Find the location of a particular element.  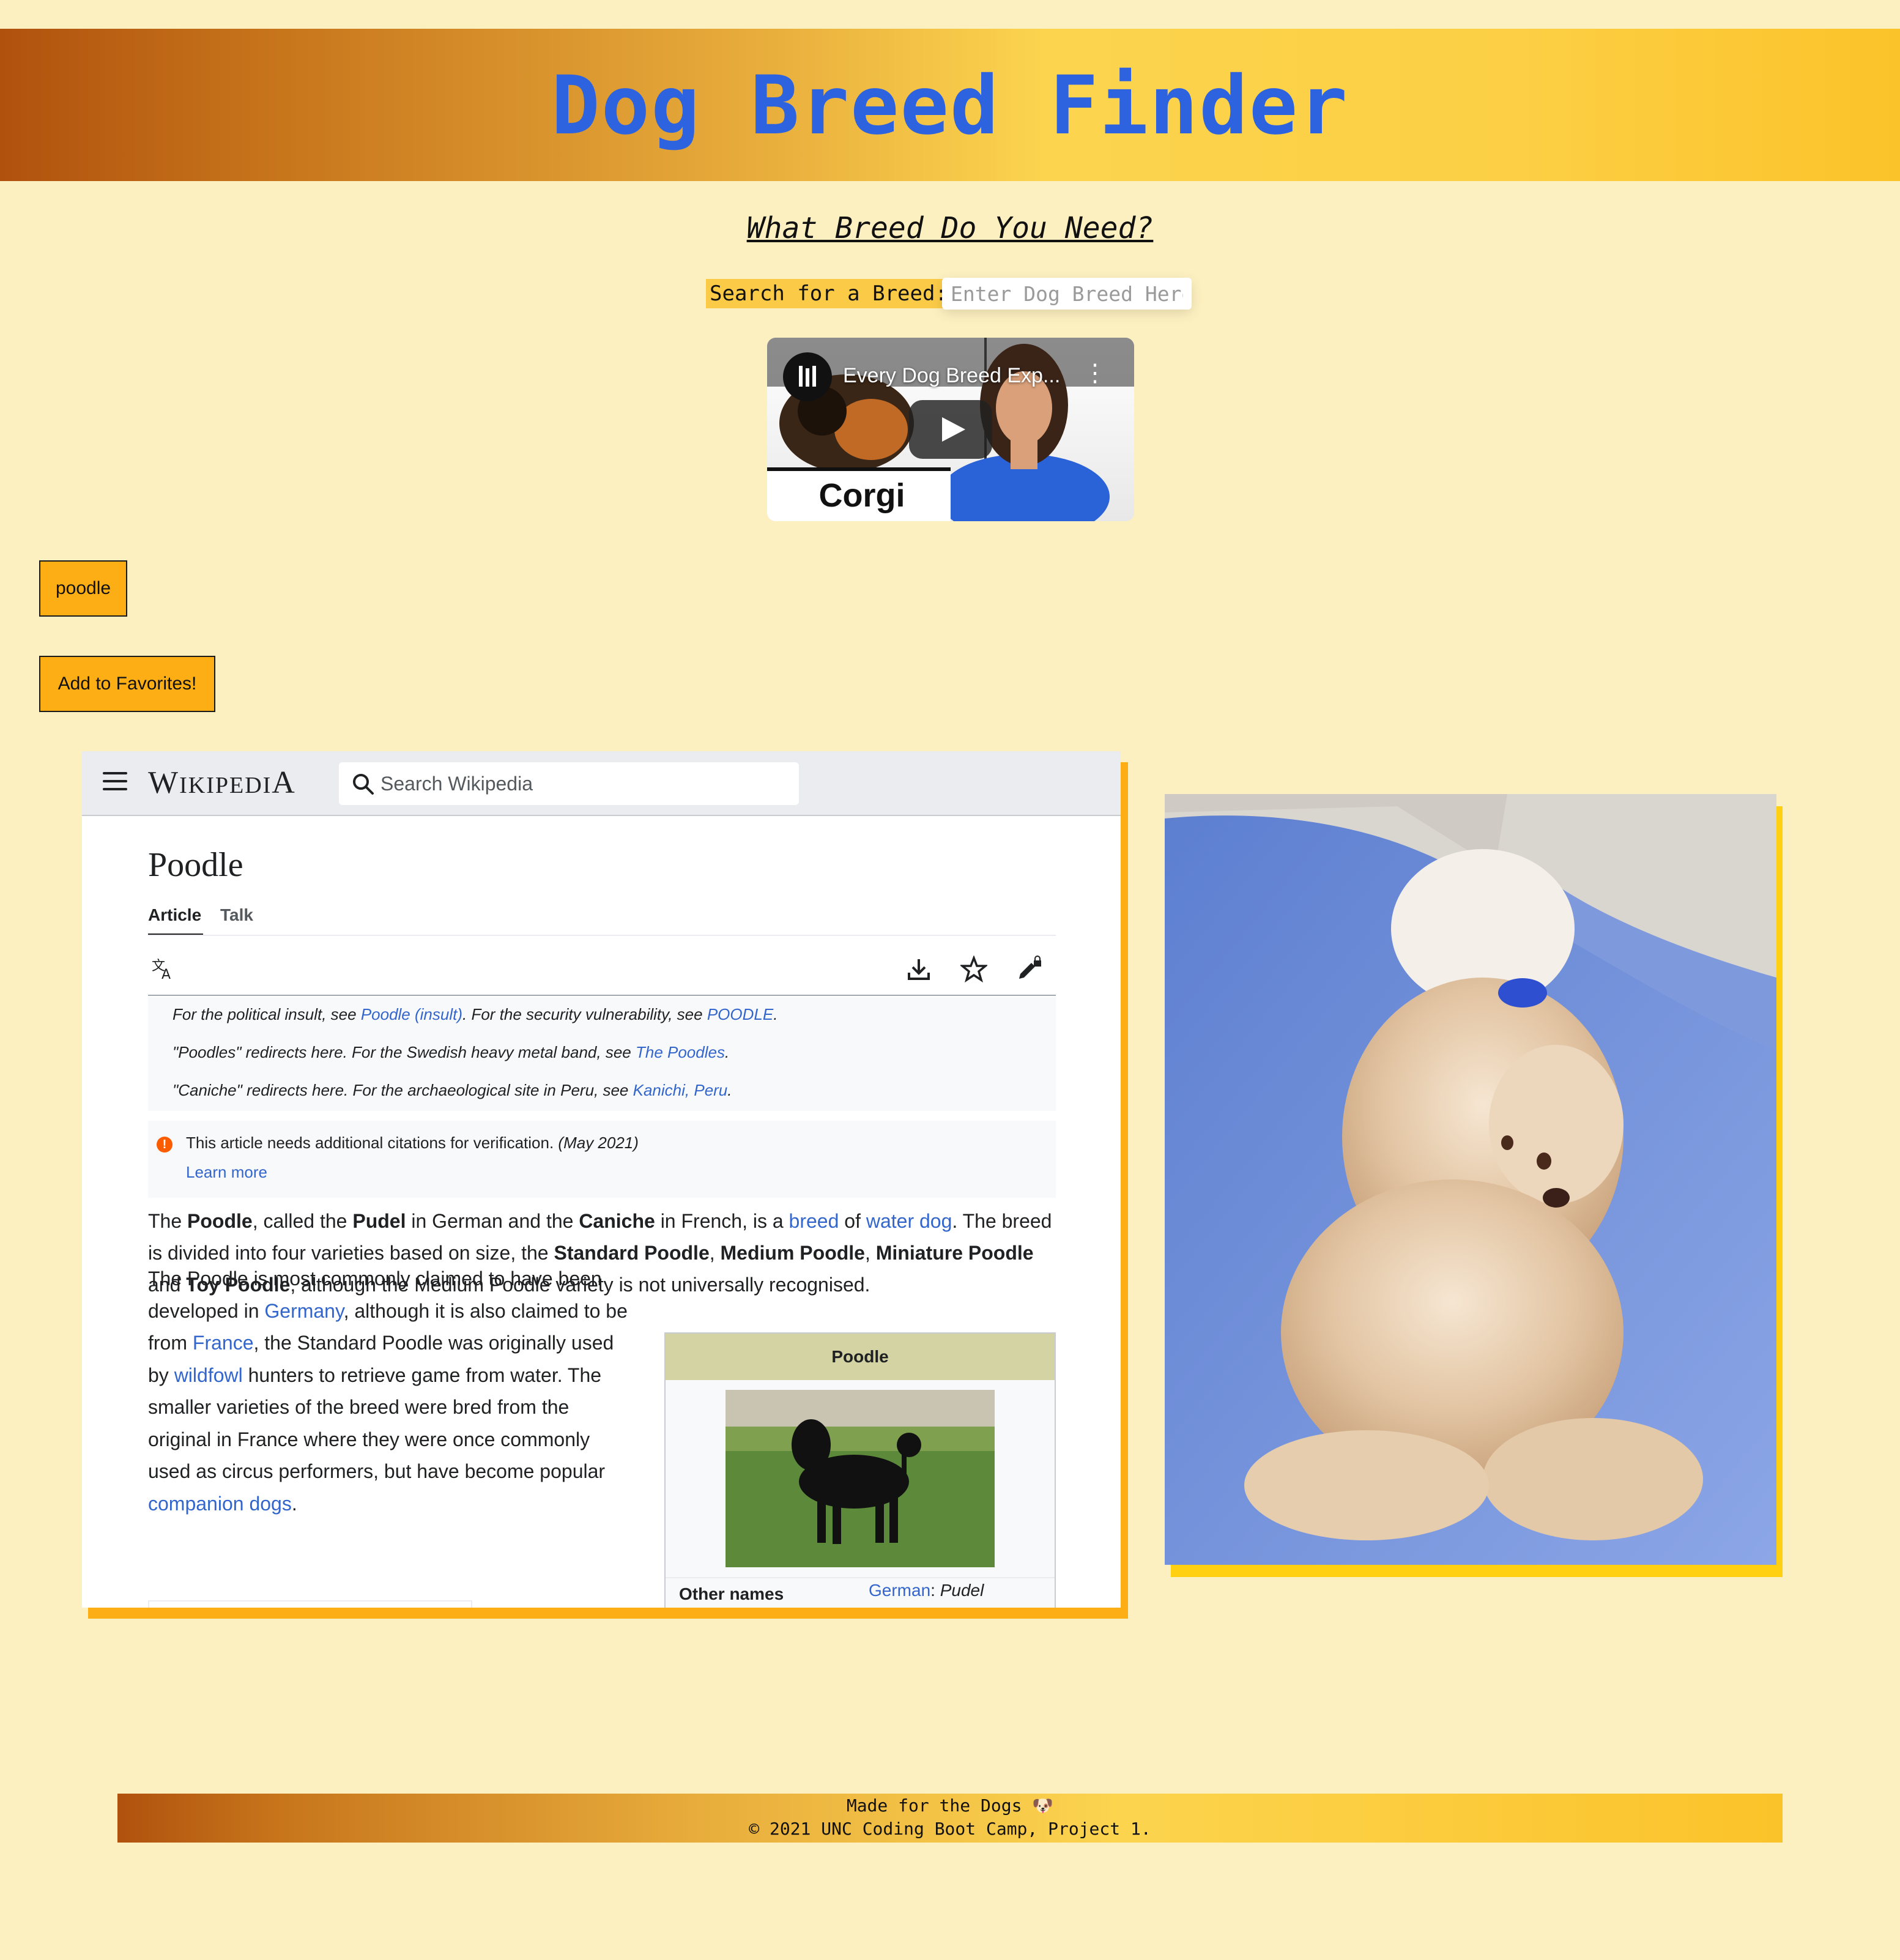

translate-icon: 文 A is located at coordinates (162, 969).